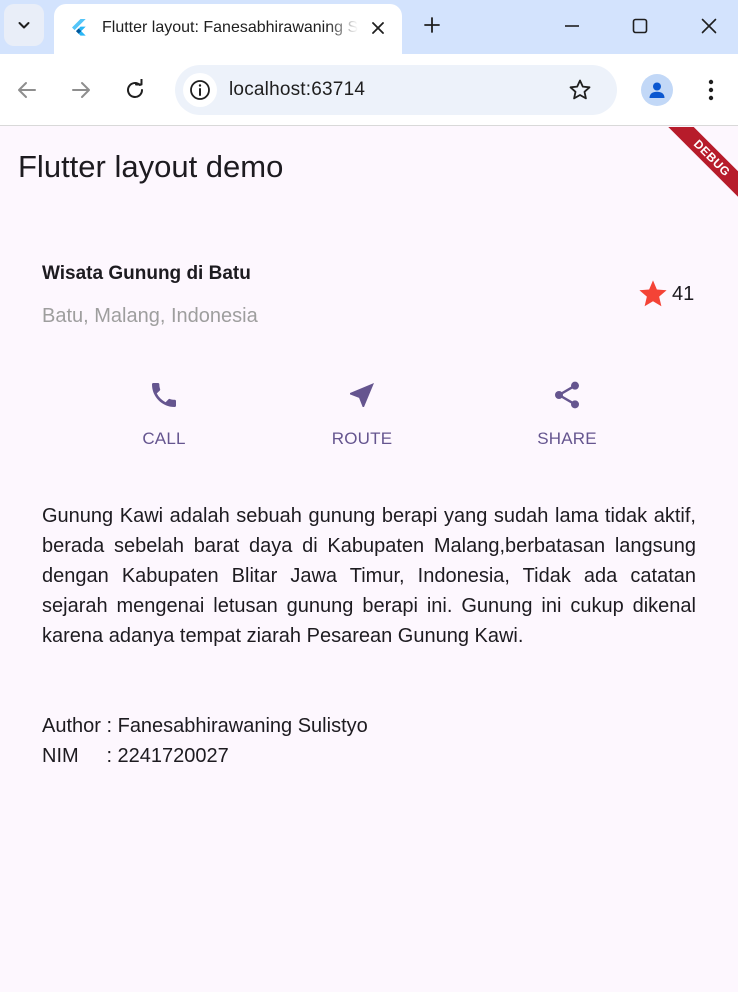 This screenshot has width=738, height=992. Describe the element at coordinates (567, 438) in the screenshot. I see `share-label: SHARE` at that location.